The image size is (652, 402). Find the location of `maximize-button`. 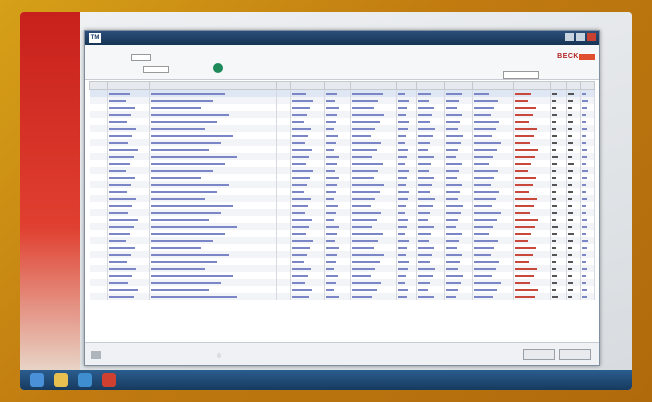

maximize-button is located at coordinates (580, 37).